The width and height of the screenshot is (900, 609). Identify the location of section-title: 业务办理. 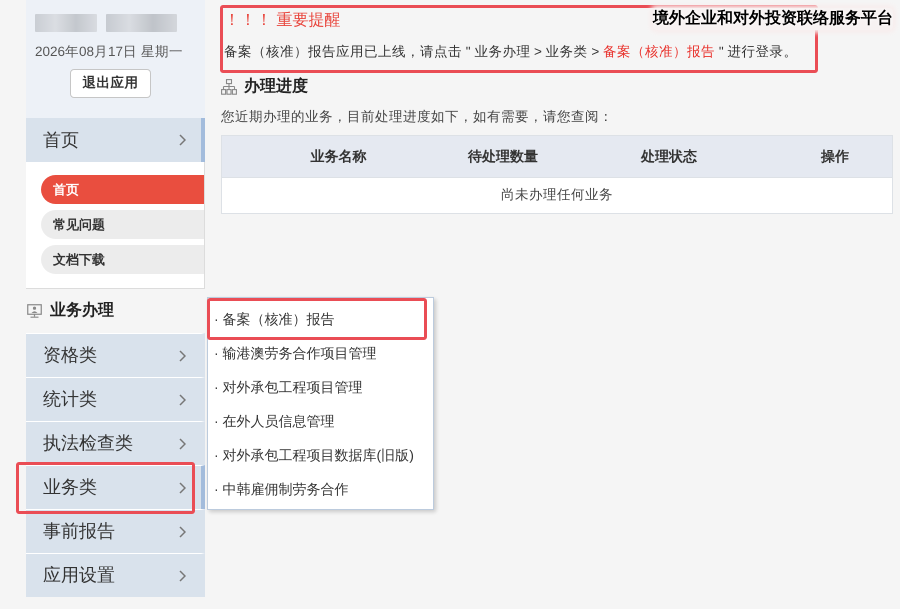
(82, 310).